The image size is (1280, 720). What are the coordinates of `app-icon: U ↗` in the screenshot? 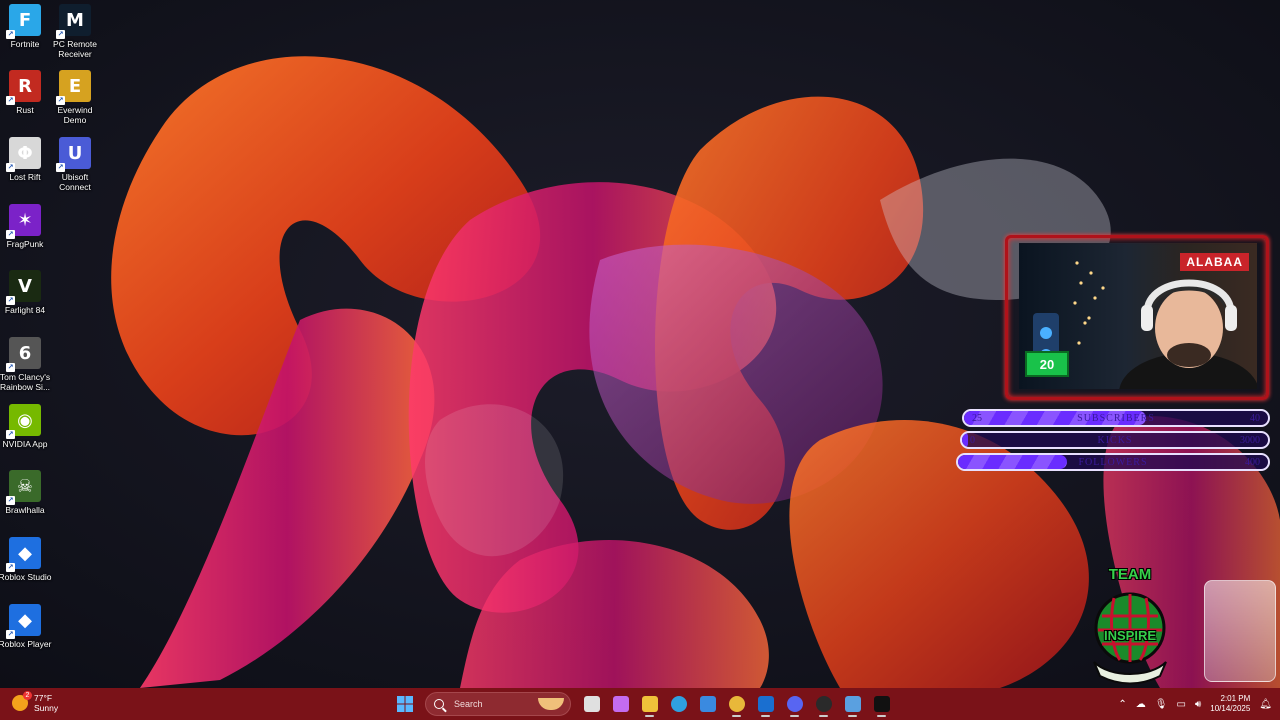 It's located at (73, 154).